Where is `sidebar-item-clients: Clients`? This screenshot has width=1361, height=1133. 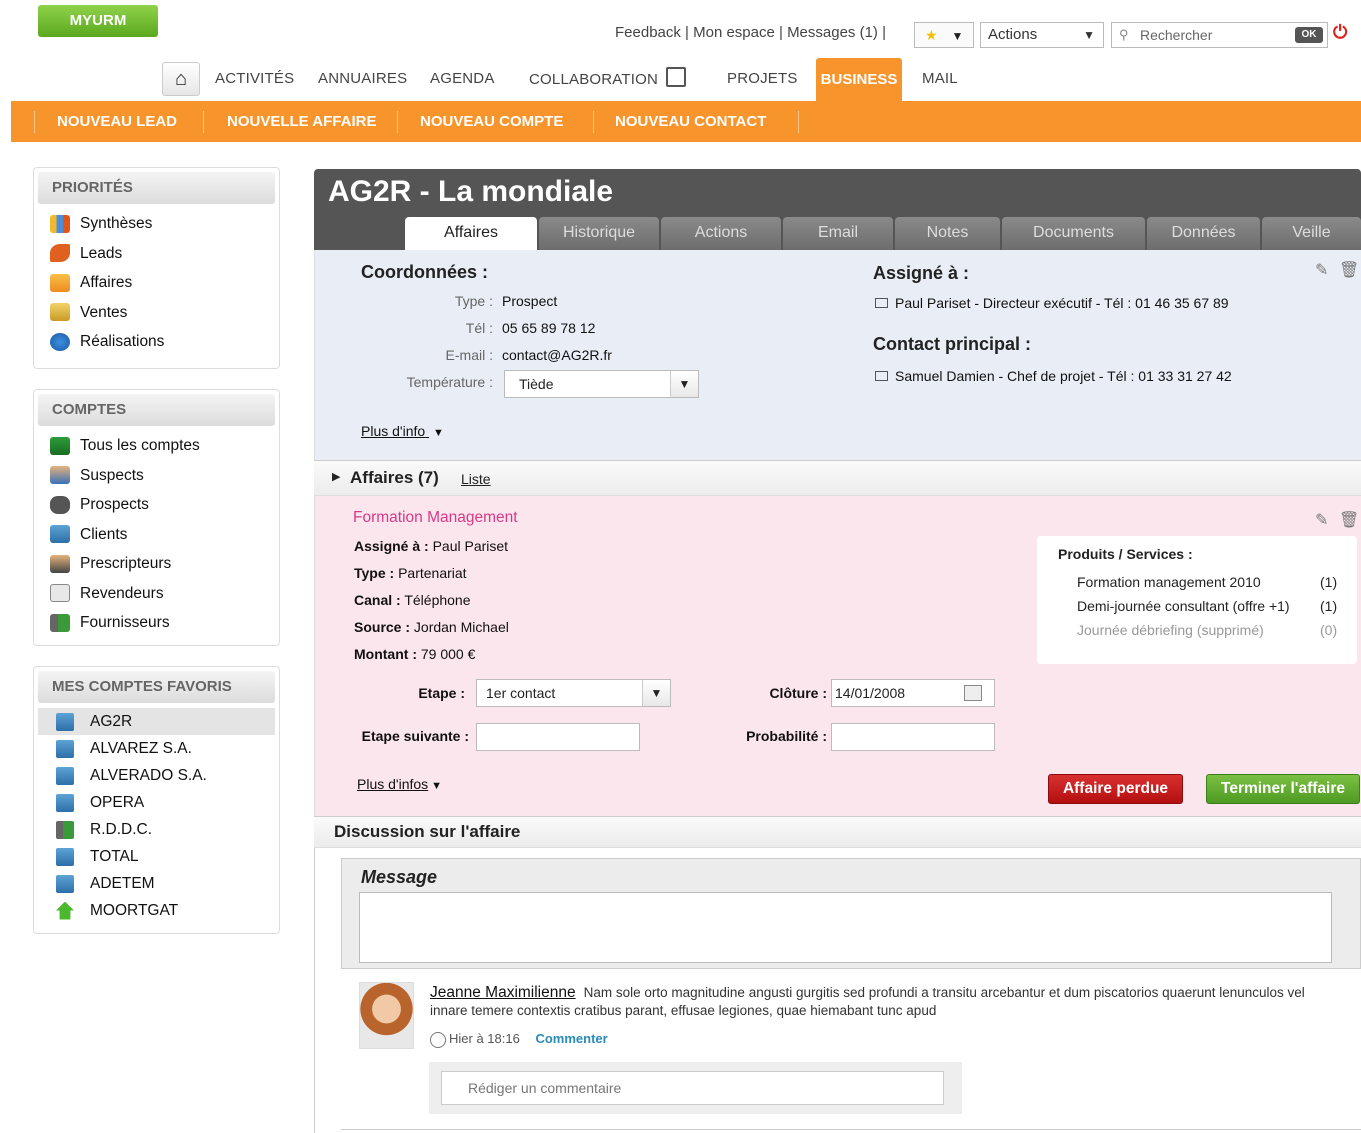
sidebar-item-clients: Clients is located at coordinates (156, 535).